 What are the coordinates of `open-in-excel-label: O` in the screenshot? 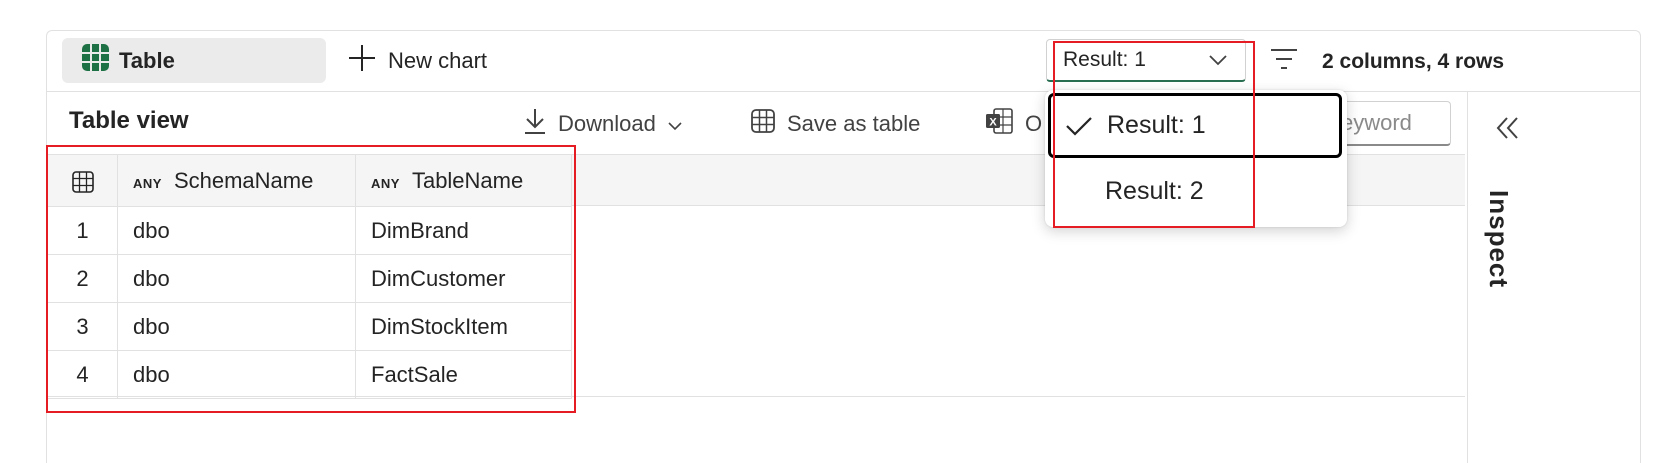 It's located at (1034, 123).